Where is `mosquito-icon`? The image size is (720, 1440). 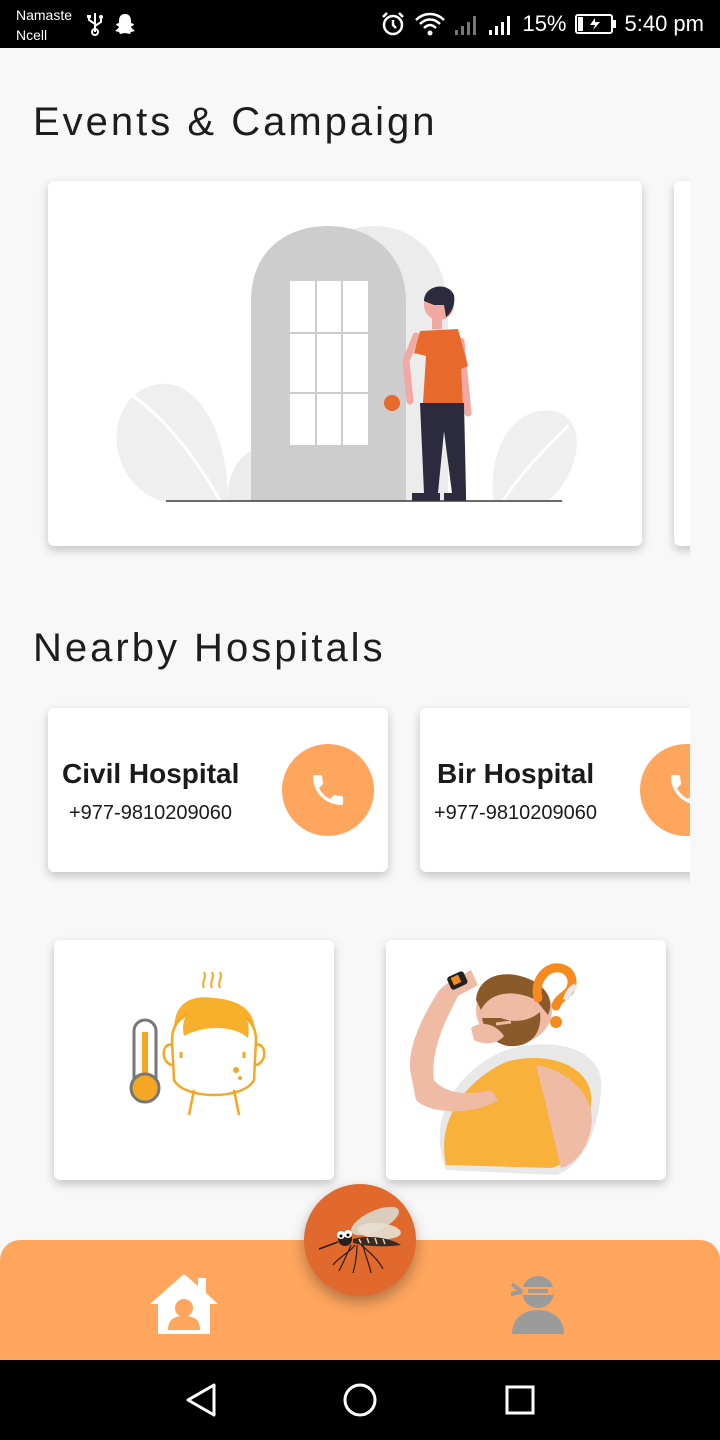 mosquito-icon is located at coordinates (359, 1240).